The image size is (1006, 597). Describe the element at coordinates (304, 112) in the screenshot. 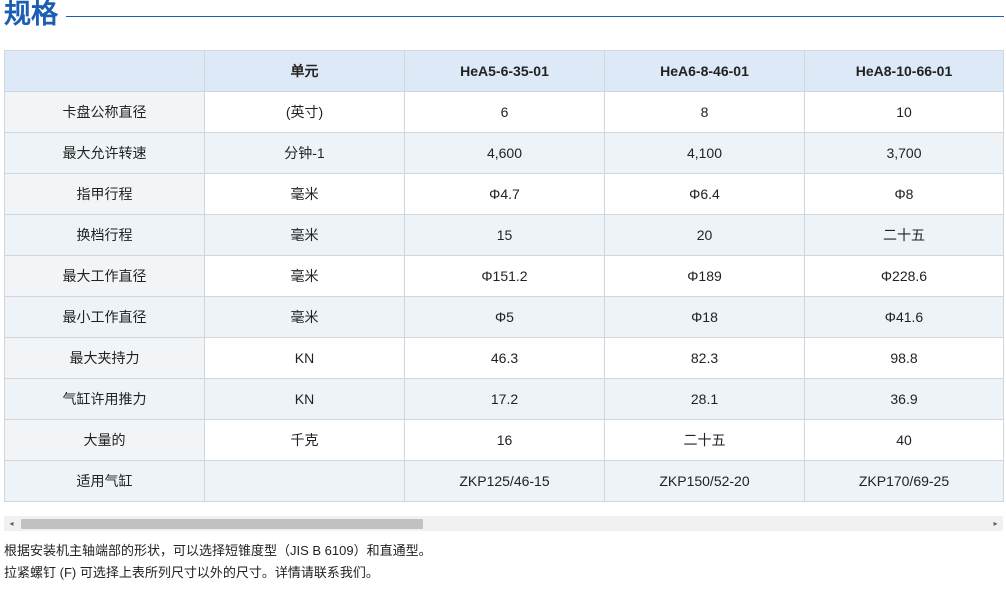

I see `table-cell: (英寸)` at that location.